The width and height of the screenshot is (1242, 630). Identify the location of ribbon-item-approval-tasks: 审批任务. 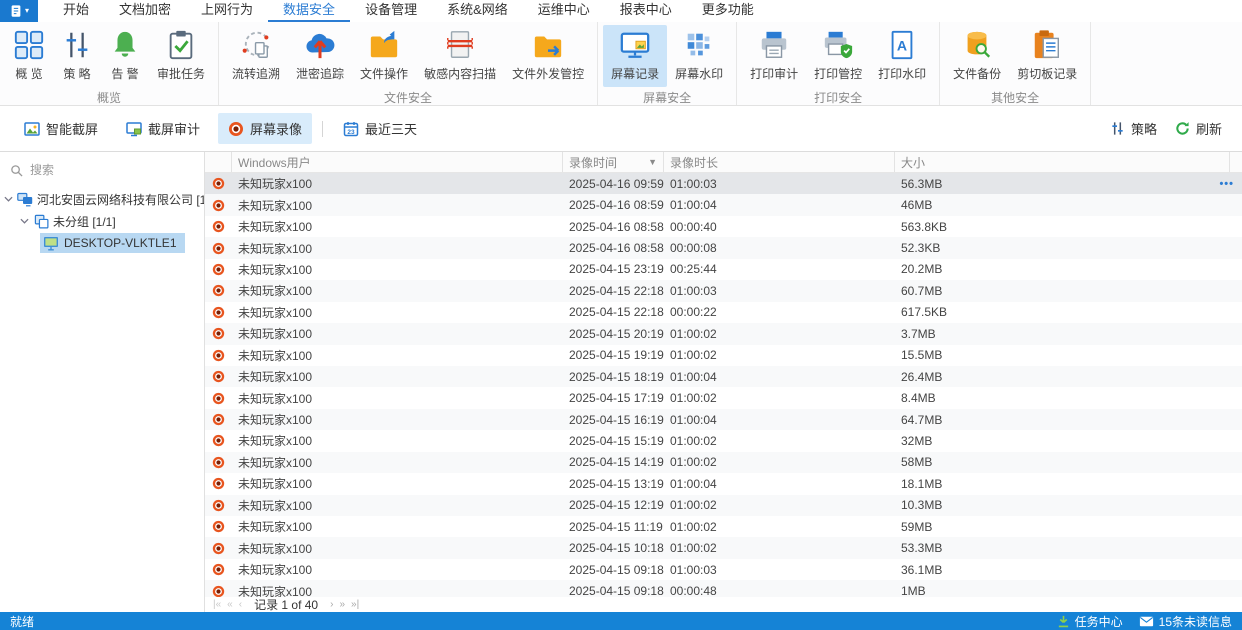
(181, 56).